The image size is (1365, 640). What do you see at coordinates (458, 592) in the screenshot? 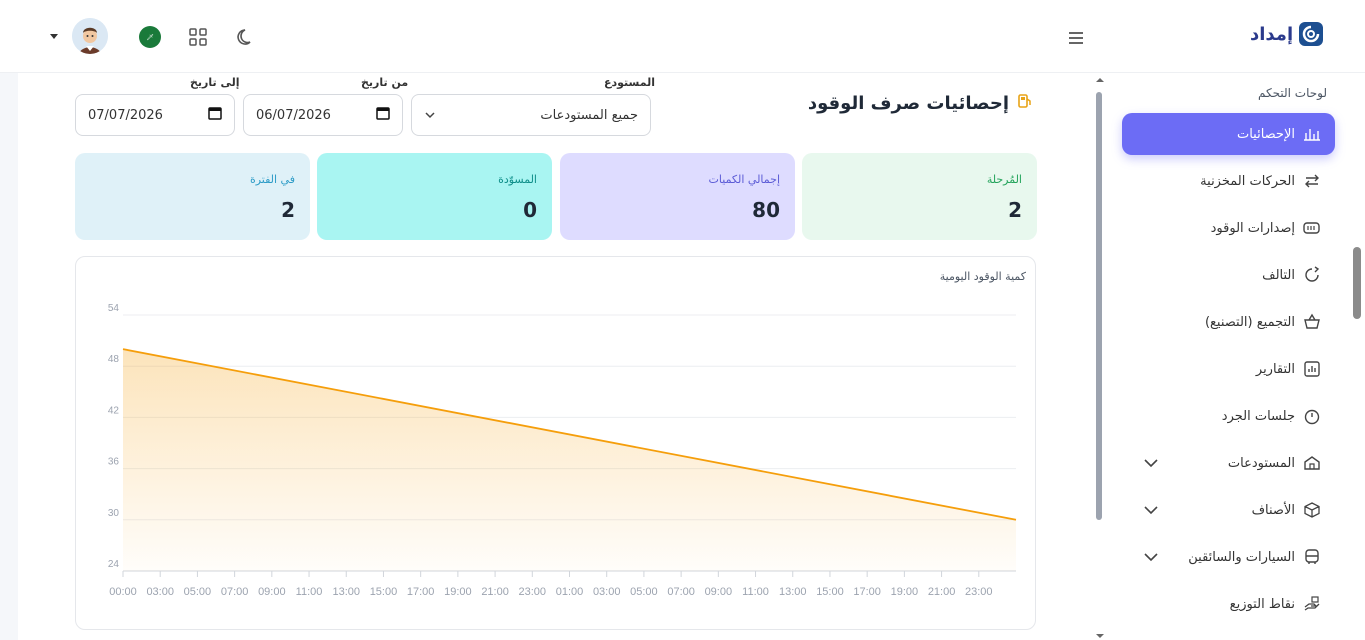
I see `x-tick-label: 19:00` at bounding box center [458, 592].